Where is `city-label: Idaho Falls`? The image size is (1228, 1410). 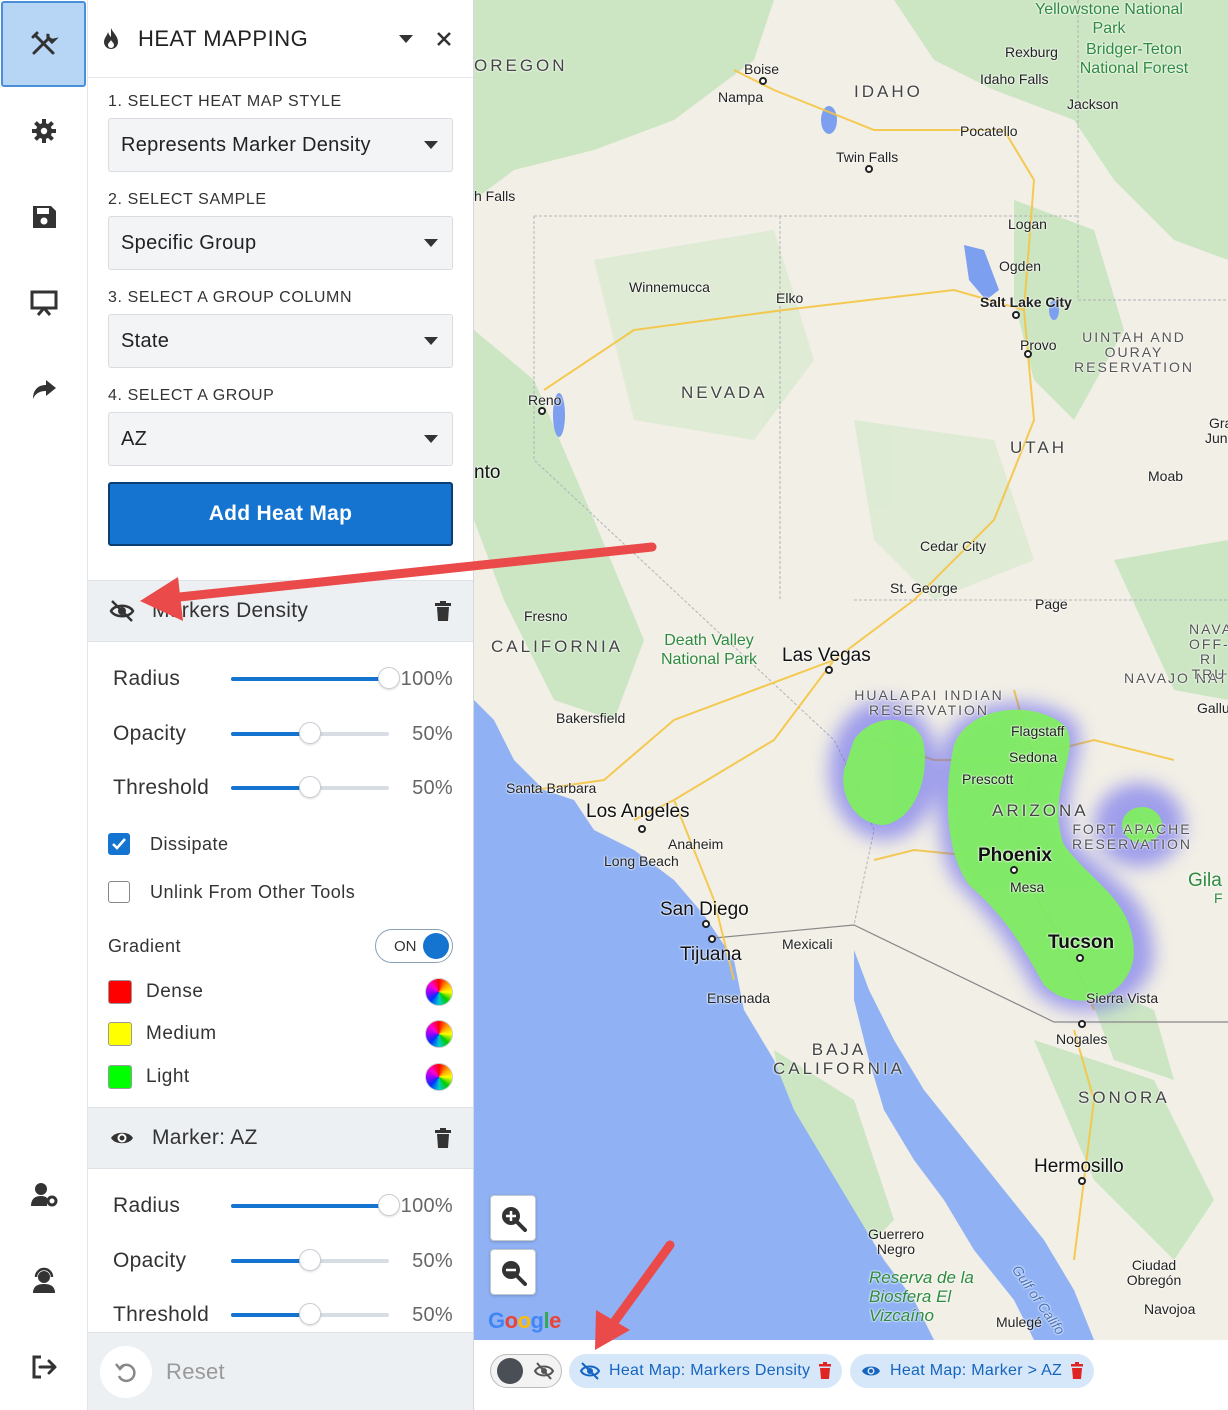 city-label: Idaho Falls is located at coordinates (1014, 79).